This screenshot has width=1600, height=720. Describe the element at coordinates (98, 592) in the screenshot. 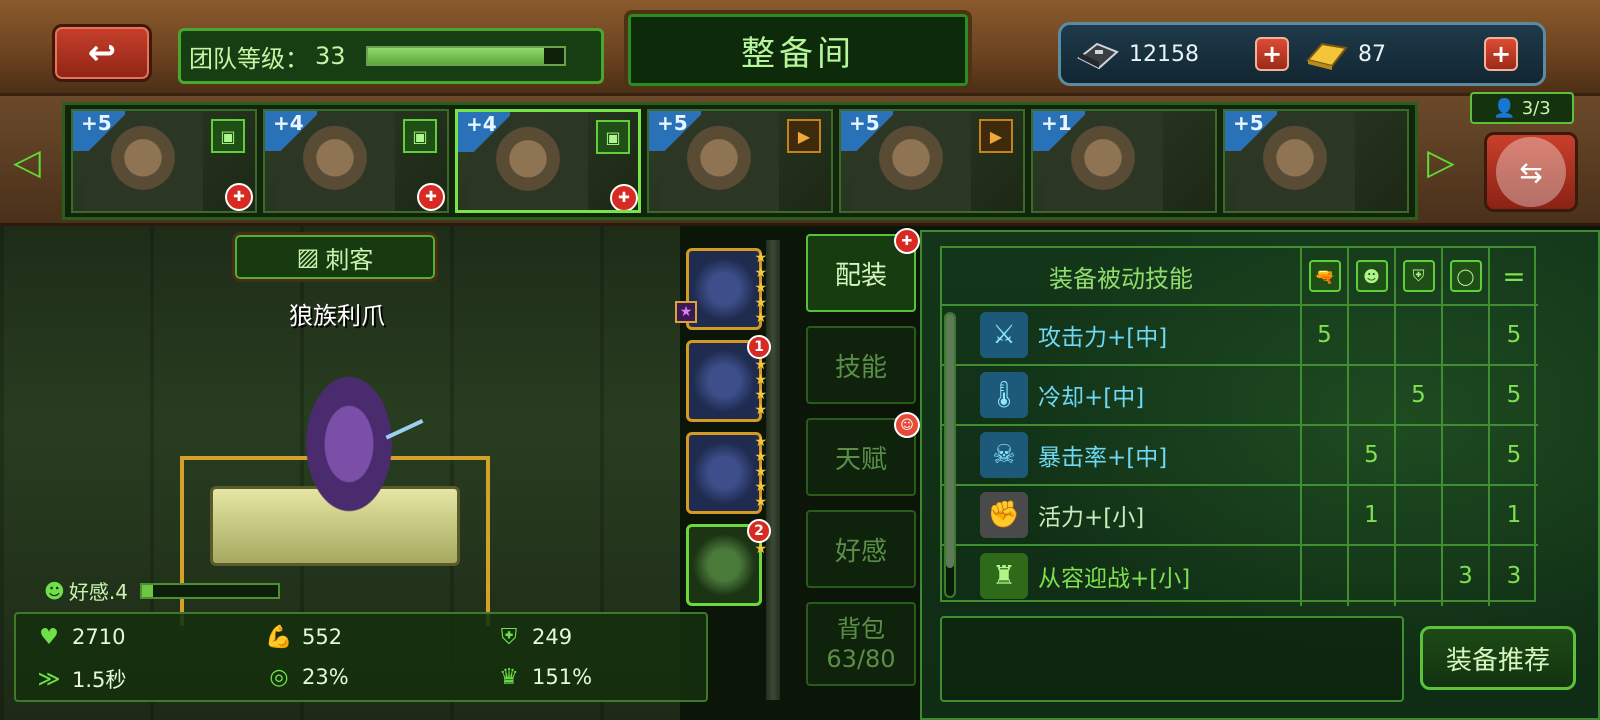

I see `affinity-label: 好感.4` at that location.